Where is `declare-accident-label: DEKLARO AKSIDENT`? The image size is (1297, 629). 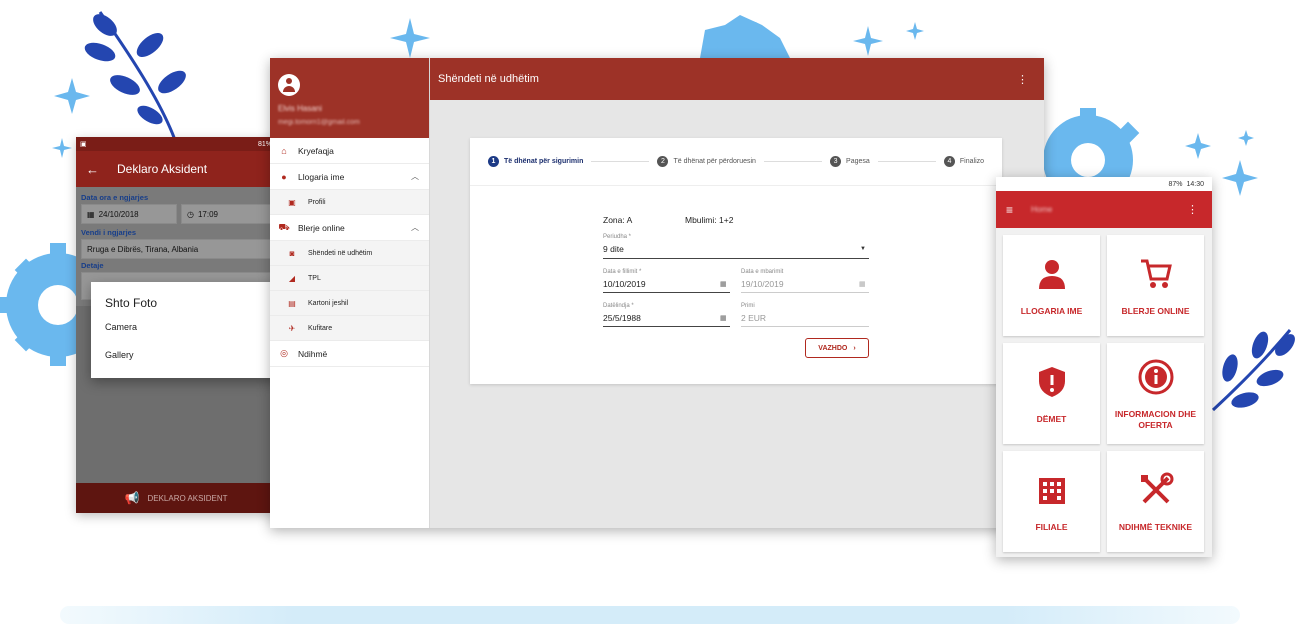
declare-accident-label: DEKLARO AKSIDENT is located at coordinates (187, 498).